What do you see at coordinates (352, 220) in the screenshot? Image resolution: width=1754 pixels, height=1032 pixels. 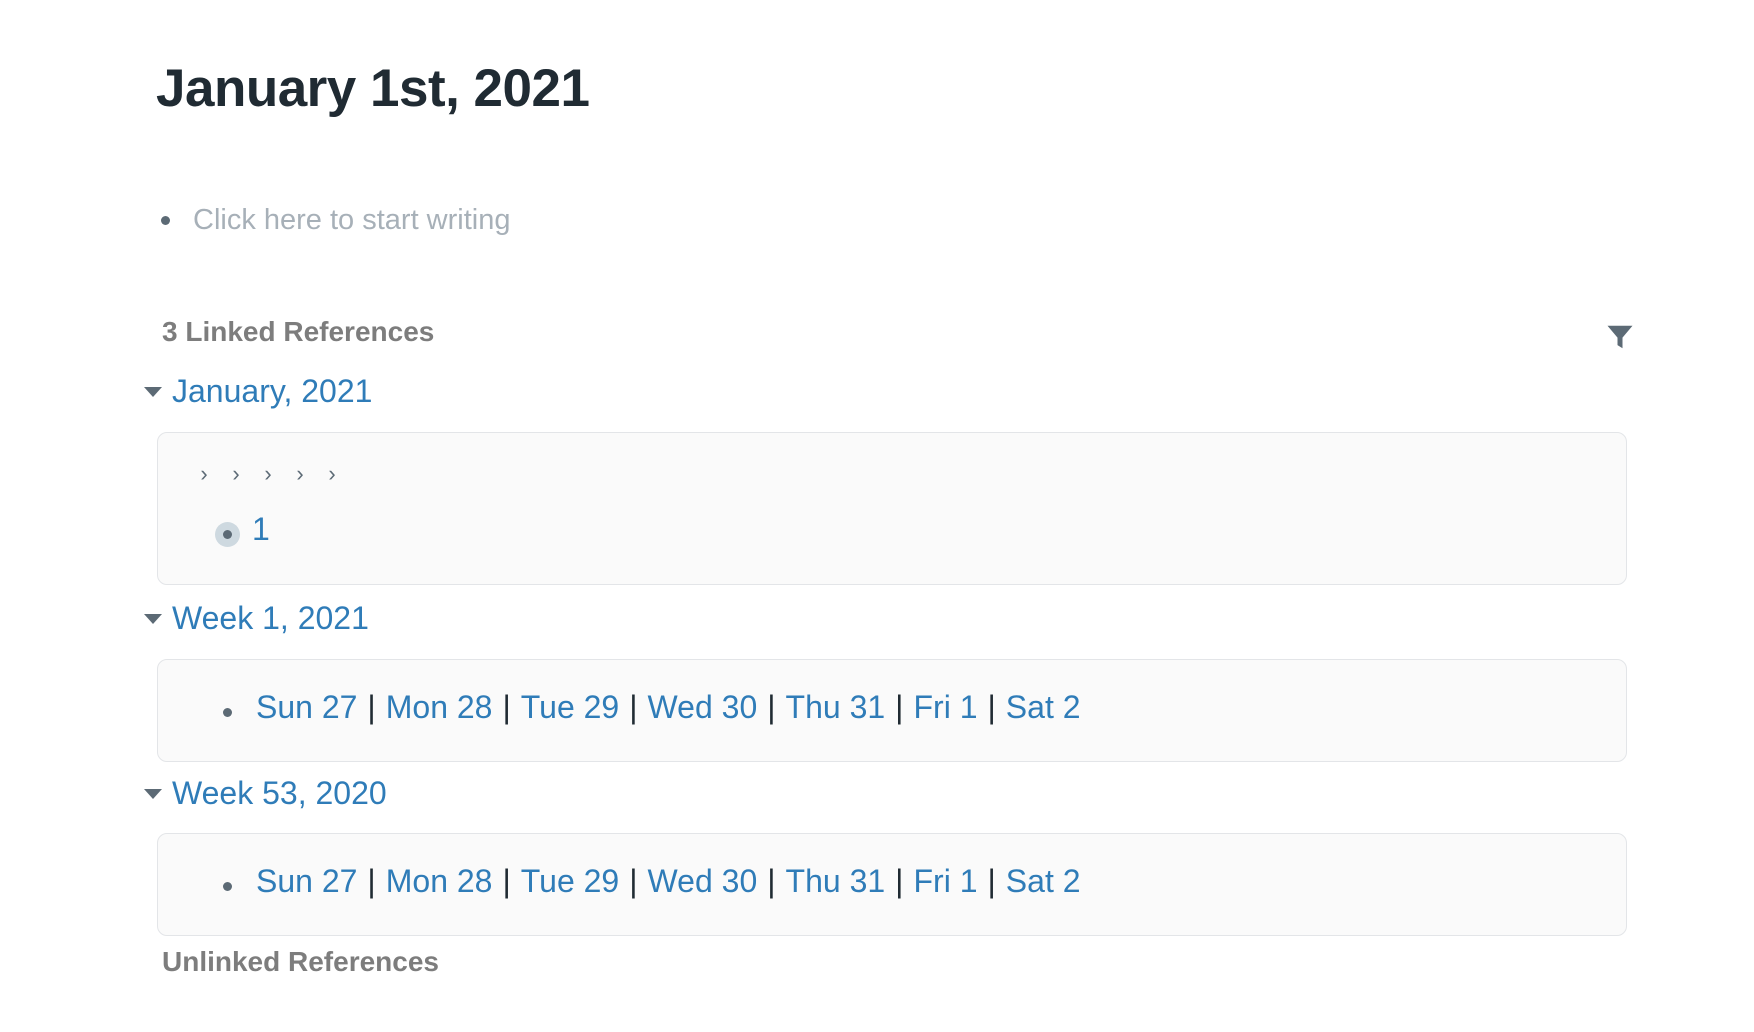 I see `start-writing-placeholder: Click here to start writing` at bounding box center [352, 220].